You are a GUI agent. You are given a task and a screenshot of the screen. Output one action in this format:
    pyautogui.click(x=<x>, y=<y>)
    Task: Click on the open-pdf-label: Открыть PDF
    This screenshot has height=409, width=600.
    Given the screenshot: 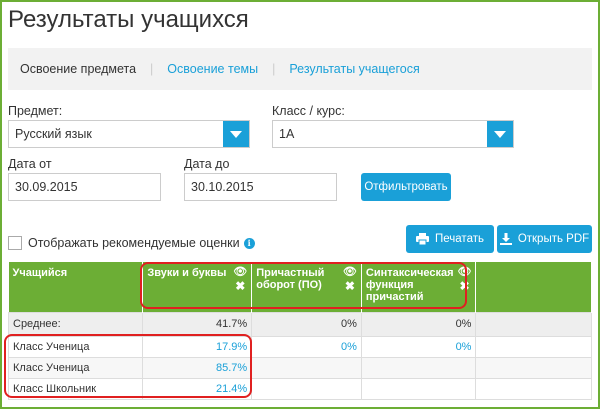 What is the action you would take?
    pyautogui.click(x=553, y=239)
    